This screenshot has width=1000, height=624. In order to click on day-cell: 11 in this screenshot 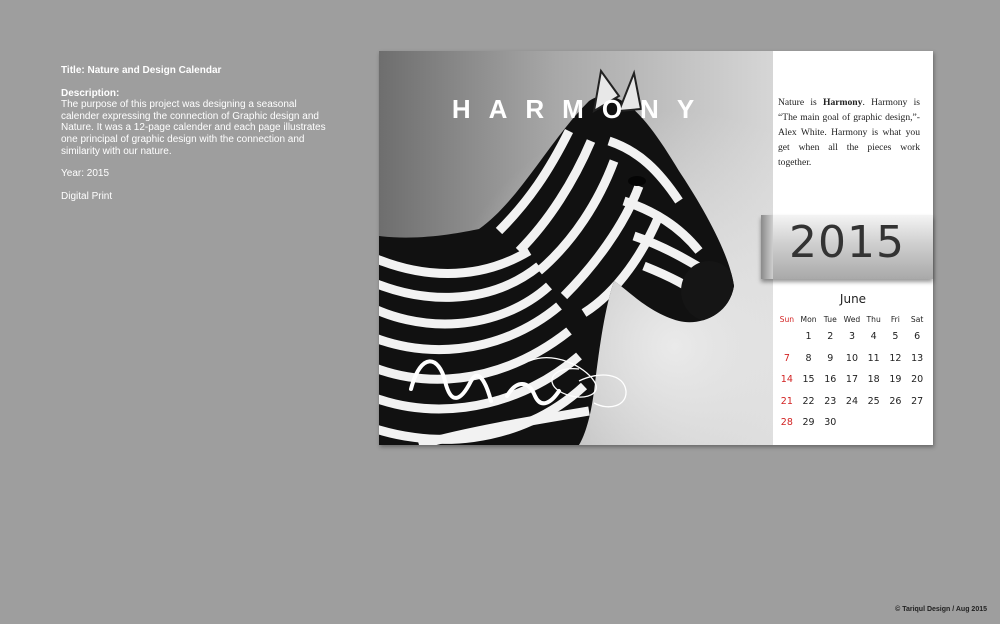, I will do `click(873, 358)`.